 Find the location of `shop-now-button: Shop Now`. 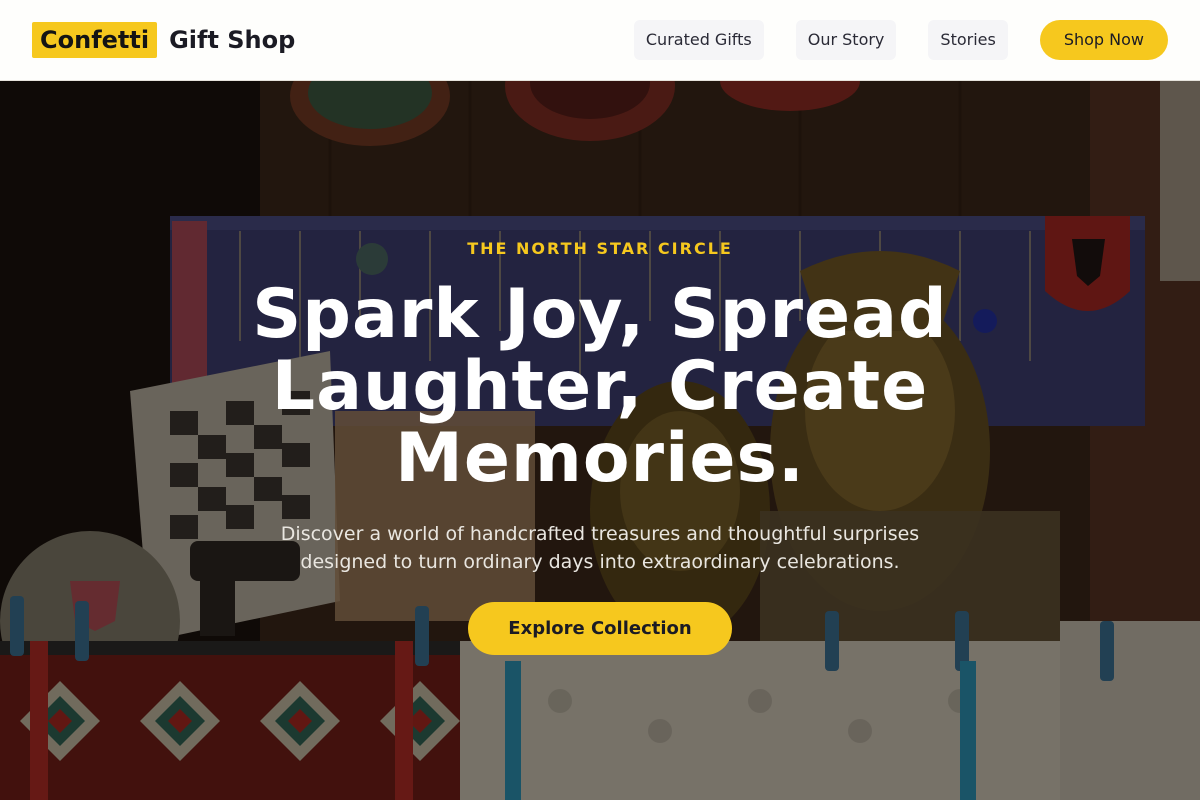

shop-now-button: Shop Now is located at coordinates (1103, 40).